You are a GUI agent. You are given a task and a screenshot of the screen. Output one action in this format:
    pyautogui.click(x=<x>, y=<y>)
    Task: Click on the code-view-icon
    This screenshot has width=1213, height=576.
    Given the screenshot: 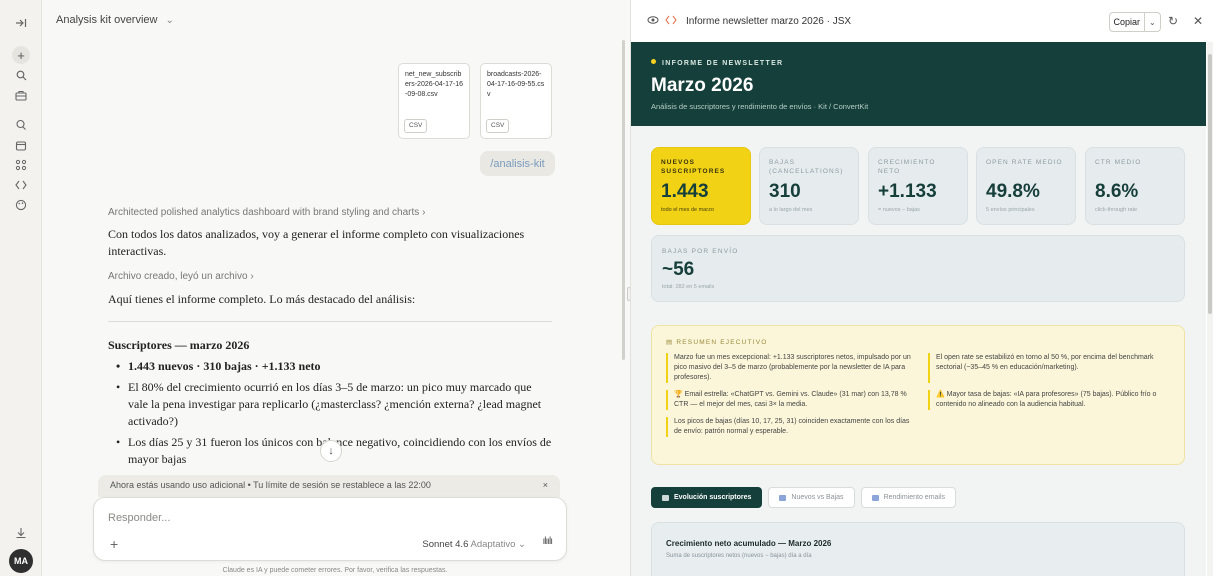 What is the action you would take?
    pyautogui.click(x=671, y=21)
    